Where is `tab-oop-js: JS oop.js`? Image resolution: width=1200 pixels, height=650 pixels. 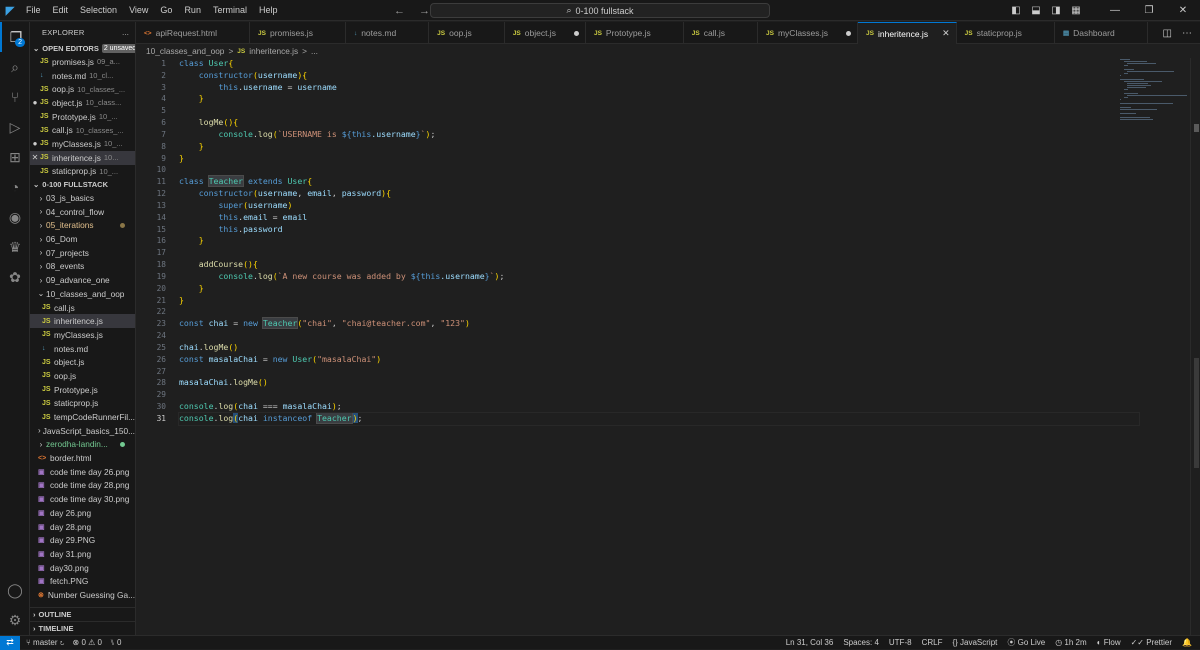
tab-oop-js: JS oop.js is located at coordinates (467, 33).